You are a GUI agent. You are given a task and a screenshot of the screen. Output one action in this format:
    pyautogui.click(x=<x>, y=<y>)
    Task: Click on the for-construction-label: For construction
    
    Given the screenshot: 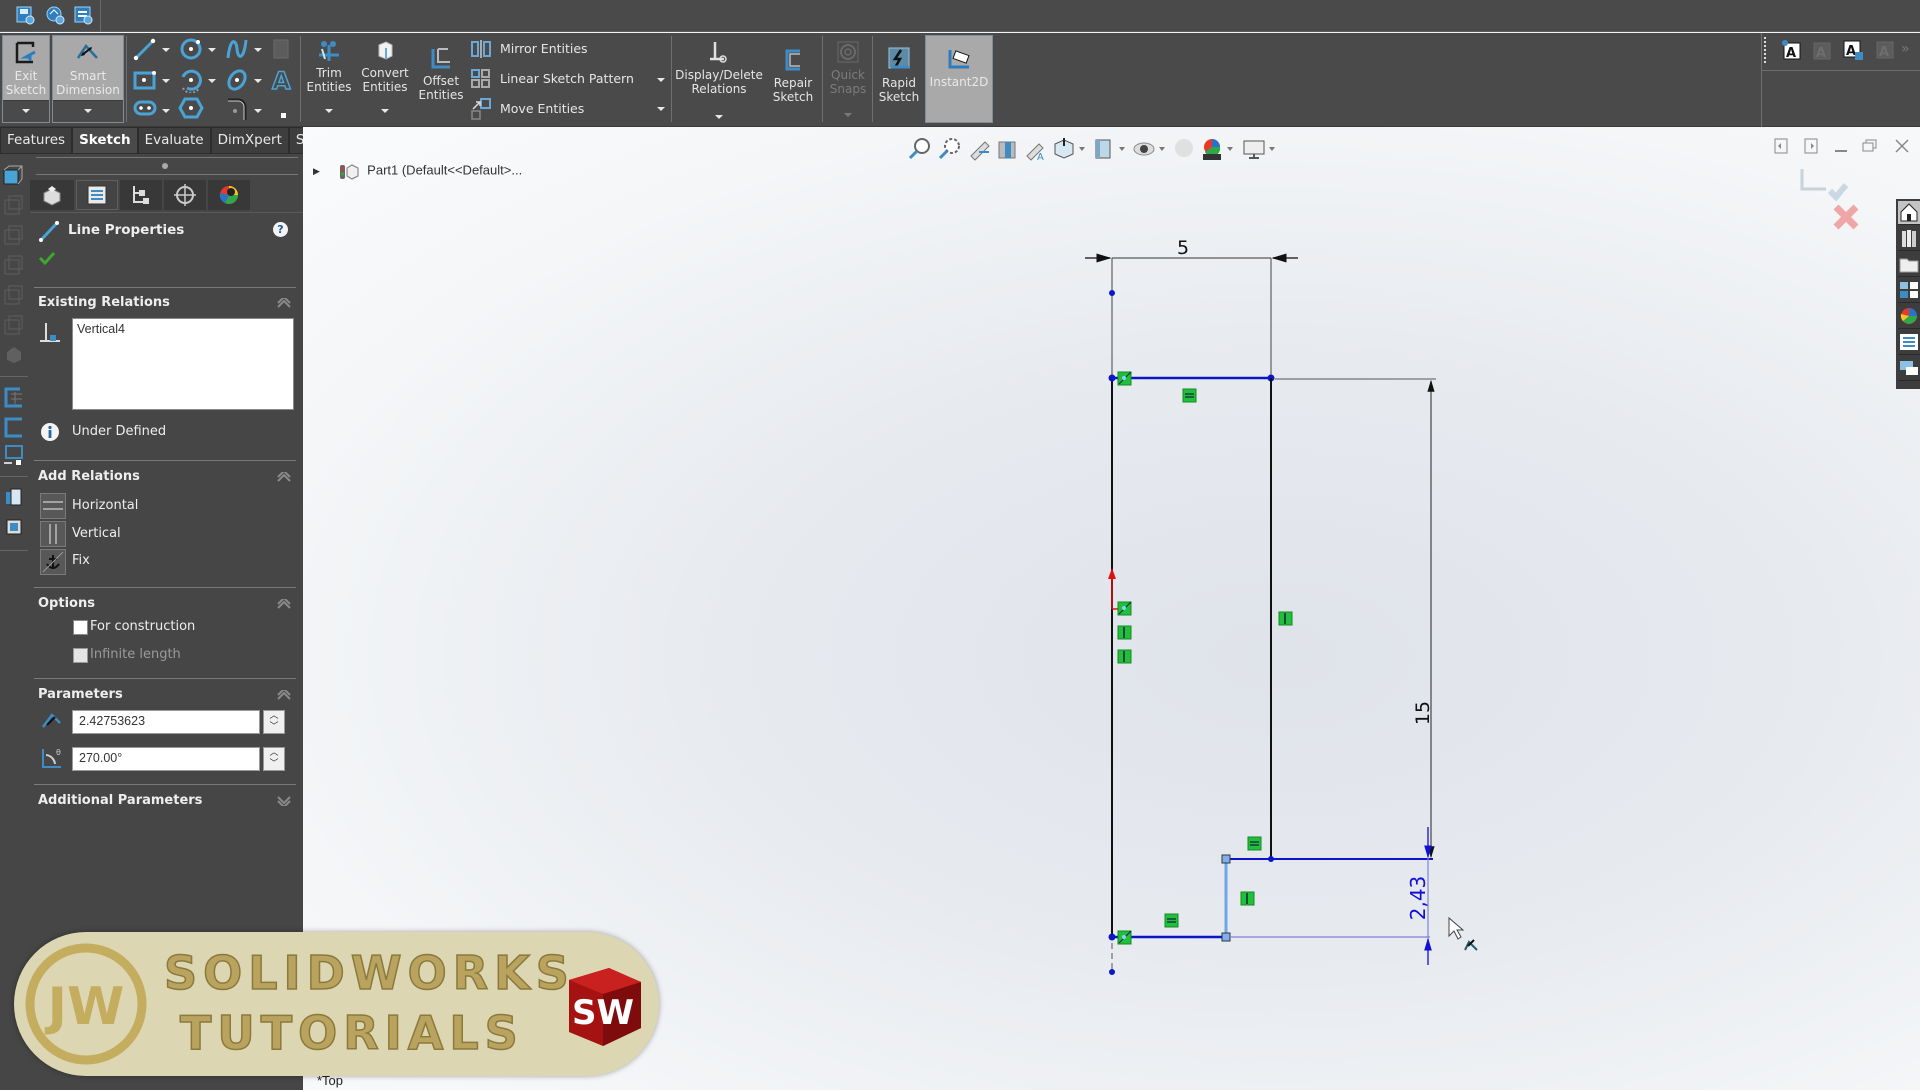 What is the action you would take?
    pyautogui.click(x=142, y=626)
    